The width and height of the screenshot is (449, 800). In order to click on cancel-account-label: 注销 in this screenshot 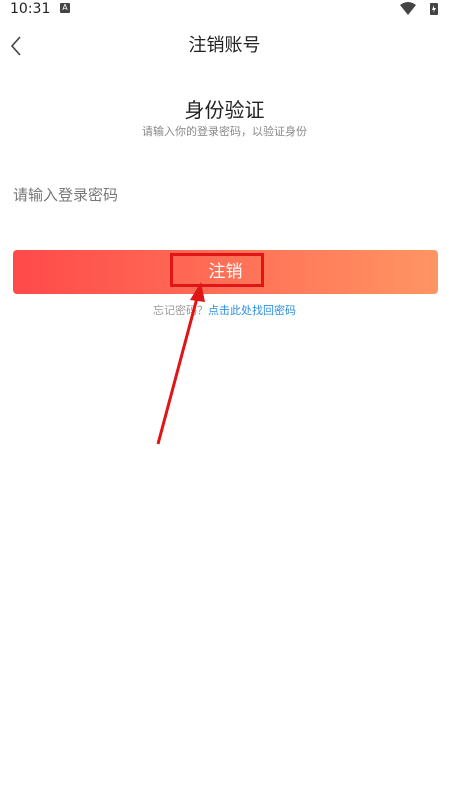, I will do `click(225, 272)`.